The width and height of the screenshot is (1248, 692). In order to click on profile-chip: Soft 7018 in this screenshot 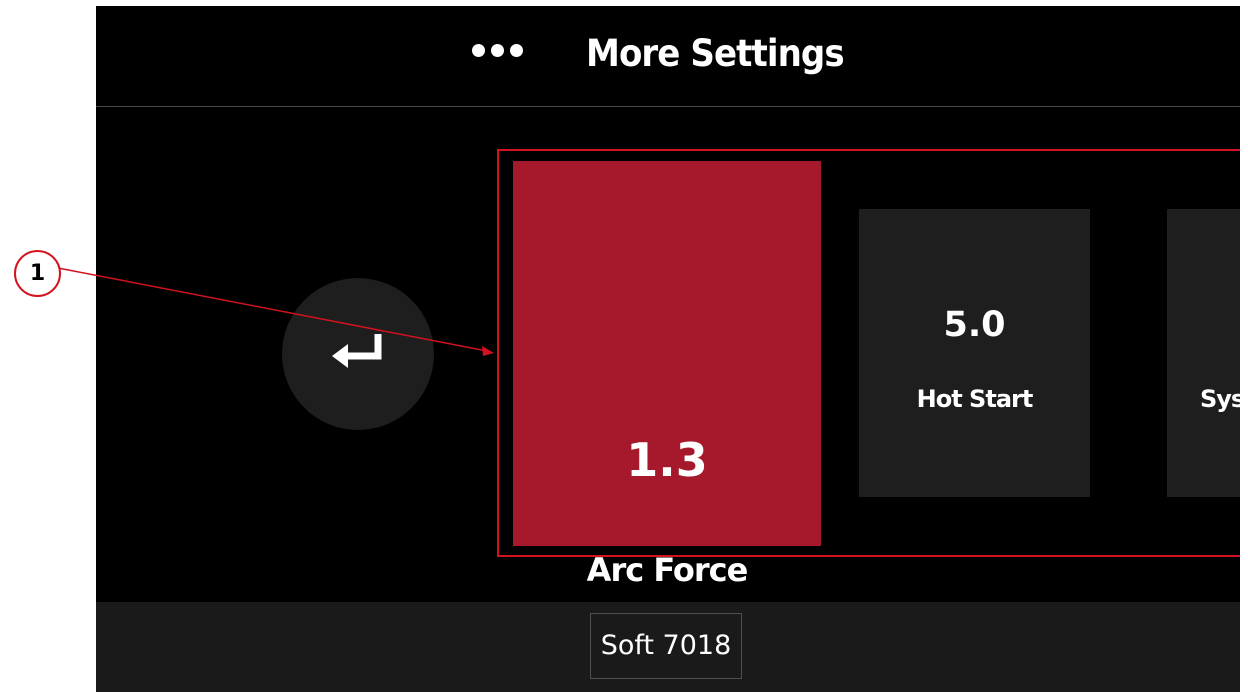, I will do `click(666, 646)`.